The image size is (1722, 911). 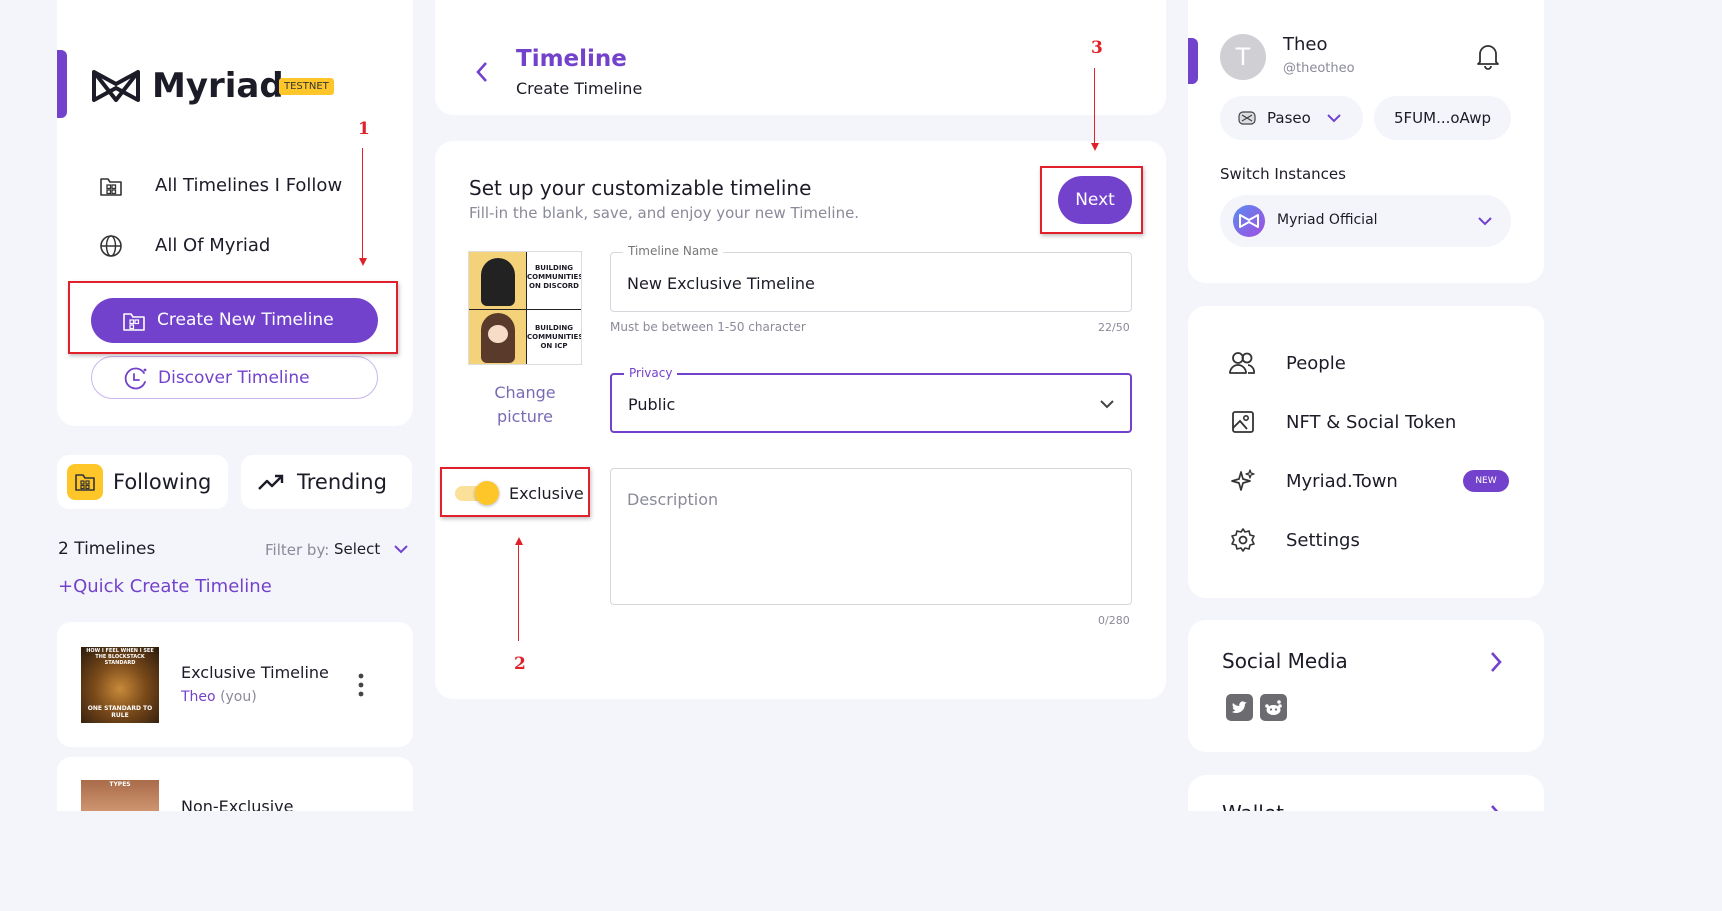 What do you see at coordinates (1273, 707) in the screenshot?
I see `reddit-icon` at bounding box center [1273, 707].